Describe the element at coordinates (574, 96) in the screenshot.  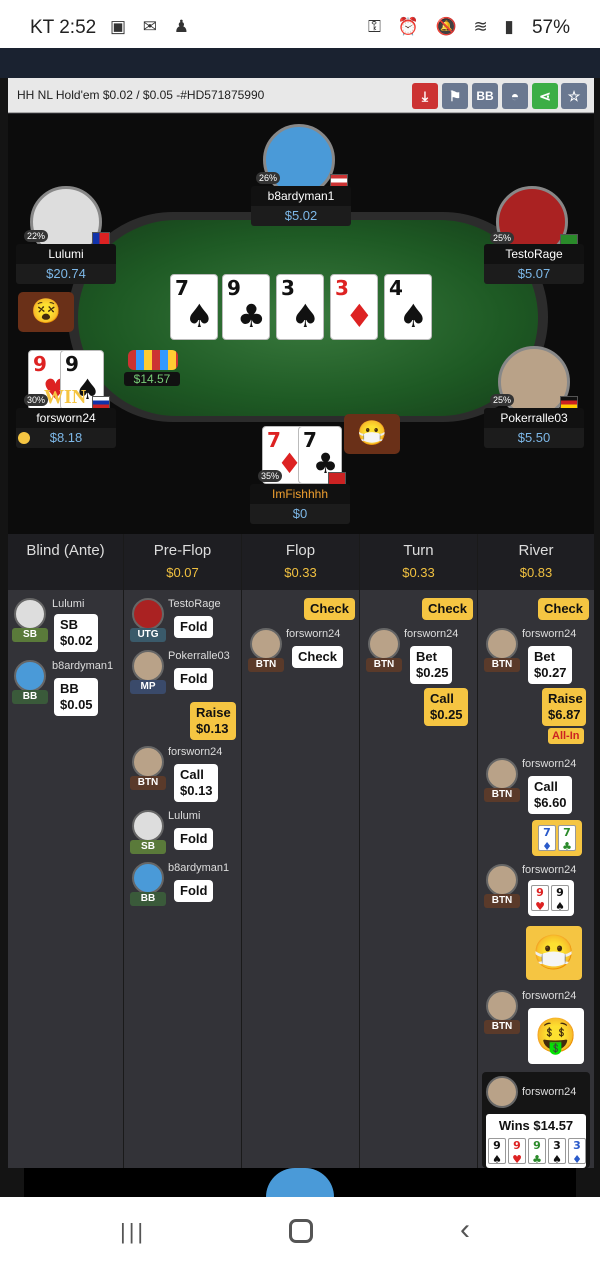
I see `favorite-star-button: ☆` at that location.